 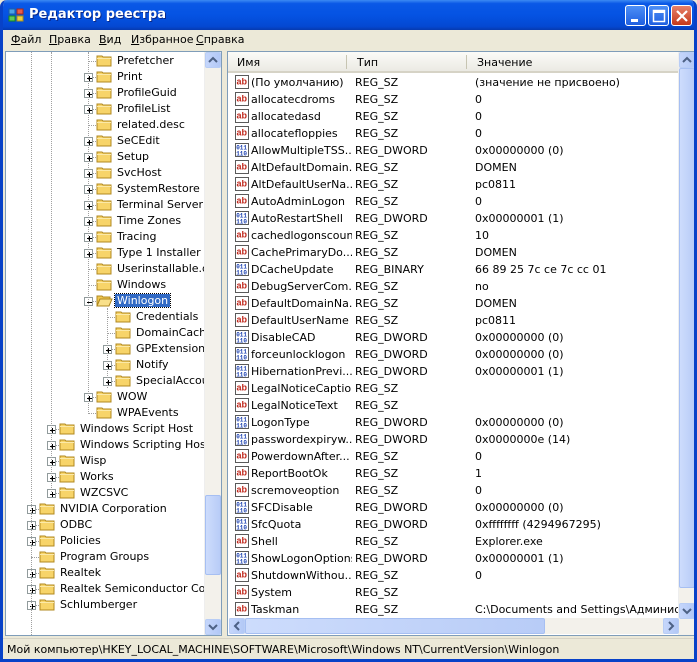 I want to click on tree-item: ProfileList, so click(x=105, y=109).